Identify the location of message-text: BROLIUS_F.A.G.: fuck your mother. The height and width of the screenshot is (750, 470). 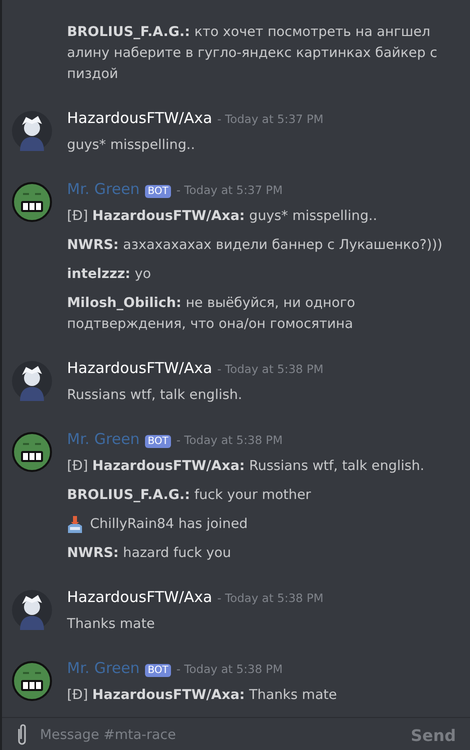
(189, 495).